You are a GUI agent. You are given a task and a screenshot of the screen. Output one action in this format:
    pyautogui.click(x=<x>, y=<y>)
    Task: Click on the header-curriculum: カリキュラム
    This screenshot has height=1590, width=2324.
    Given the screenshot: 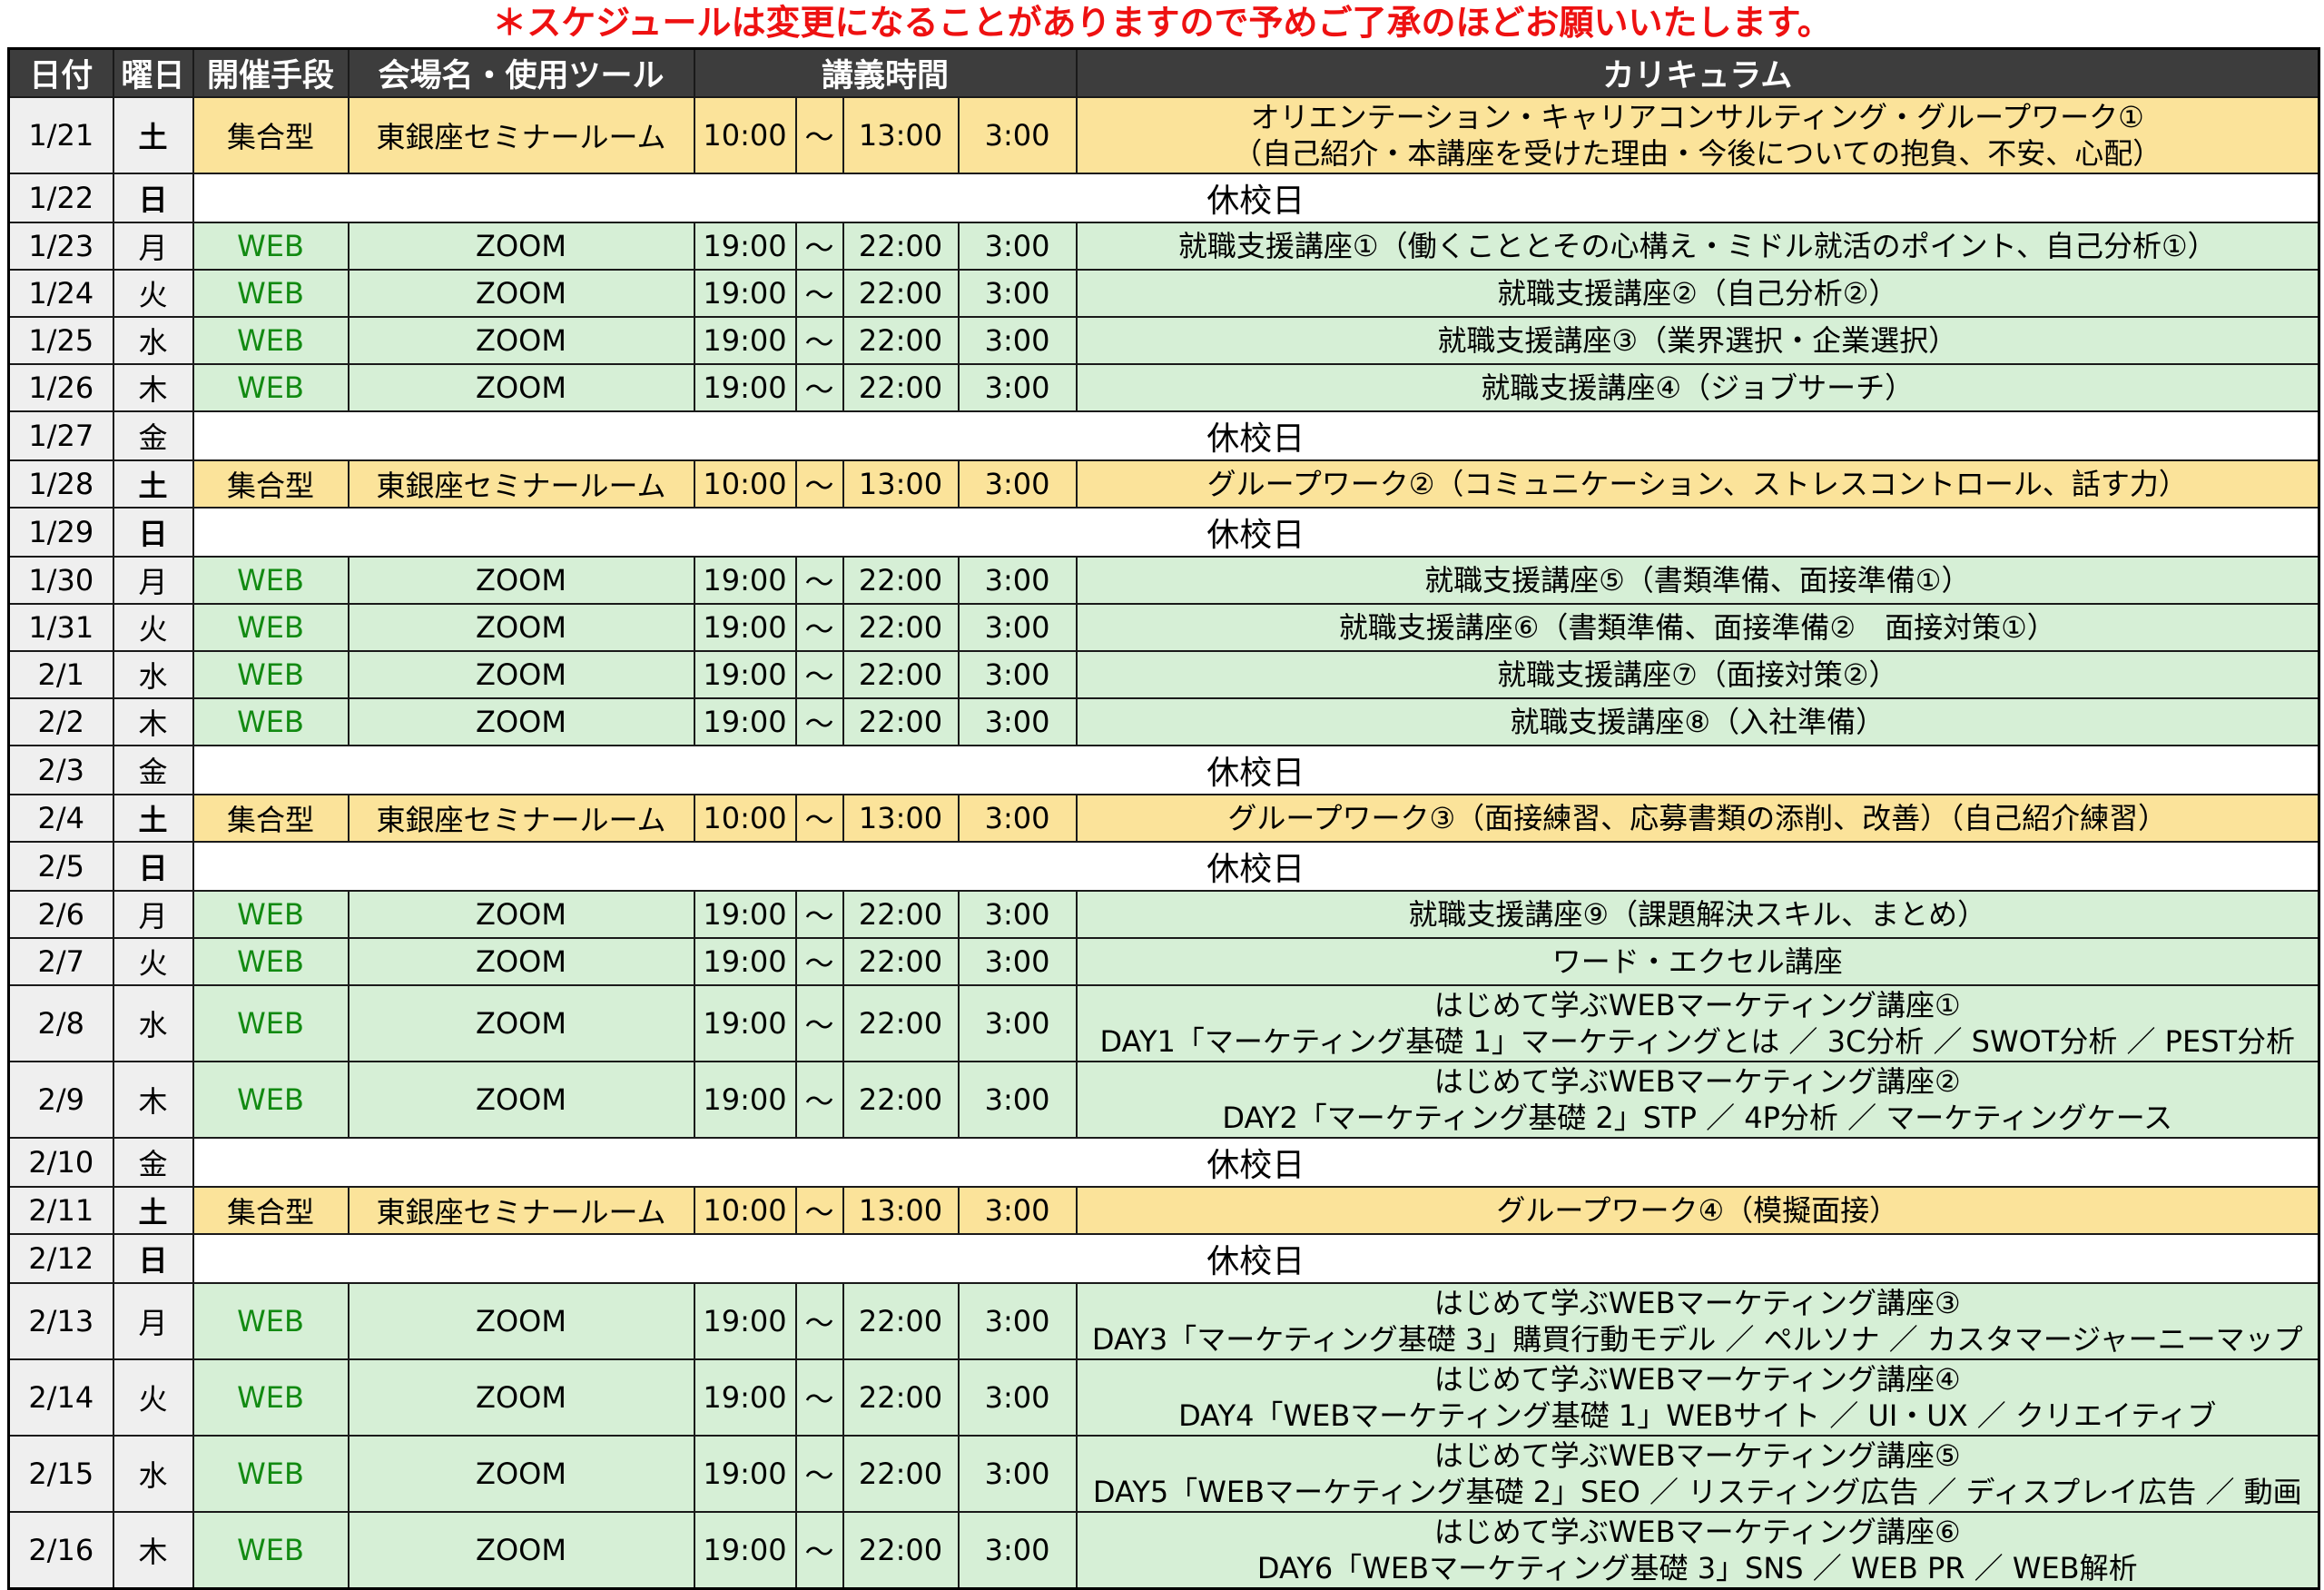 What is the action you would take?
    pyautogui.click(x=1697, y=72)
    